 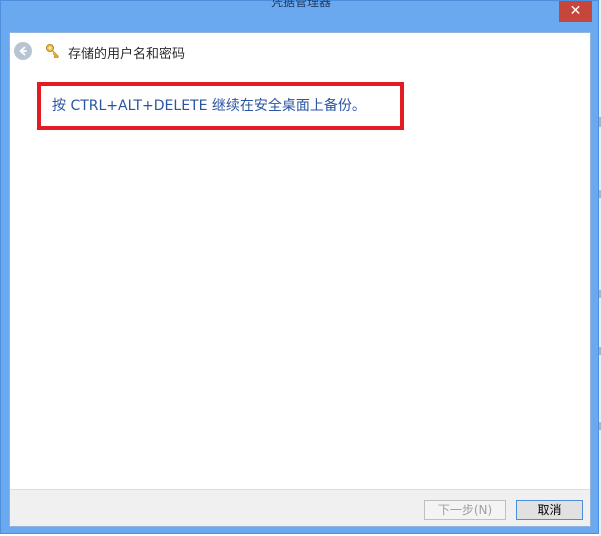 What do you see at coordinates (53, 51) in the screenshot?
I see `key-icon` at bounding box center [53, 51].